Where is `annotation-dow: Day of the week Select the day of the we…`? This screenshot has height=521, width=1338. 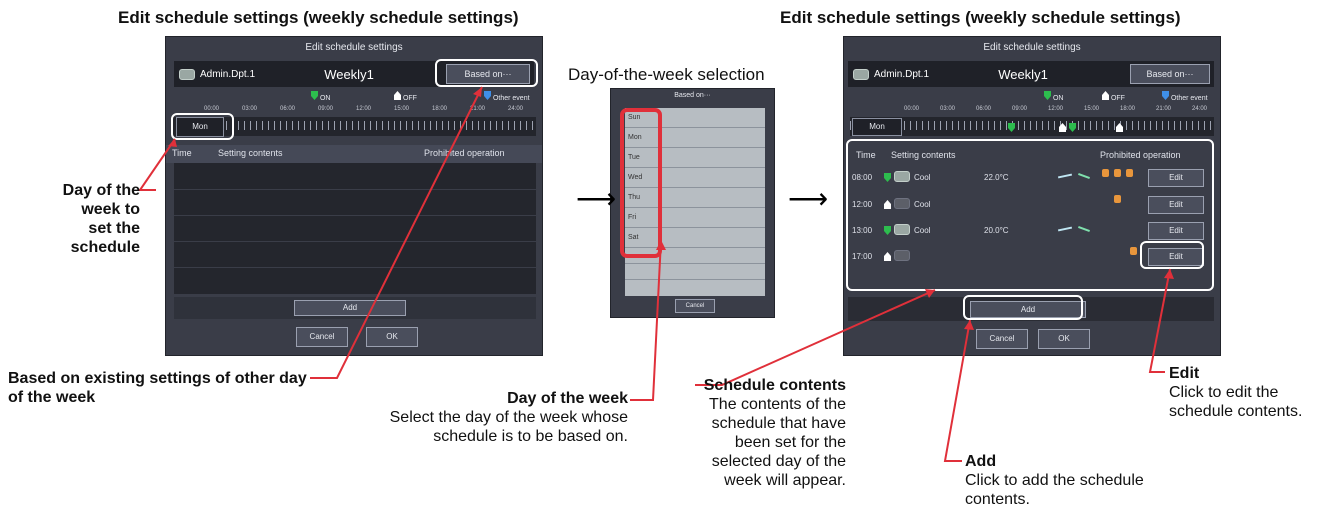 annotation-dow: Day of the week Select the day of the we… is located at coordinates (499, 417).